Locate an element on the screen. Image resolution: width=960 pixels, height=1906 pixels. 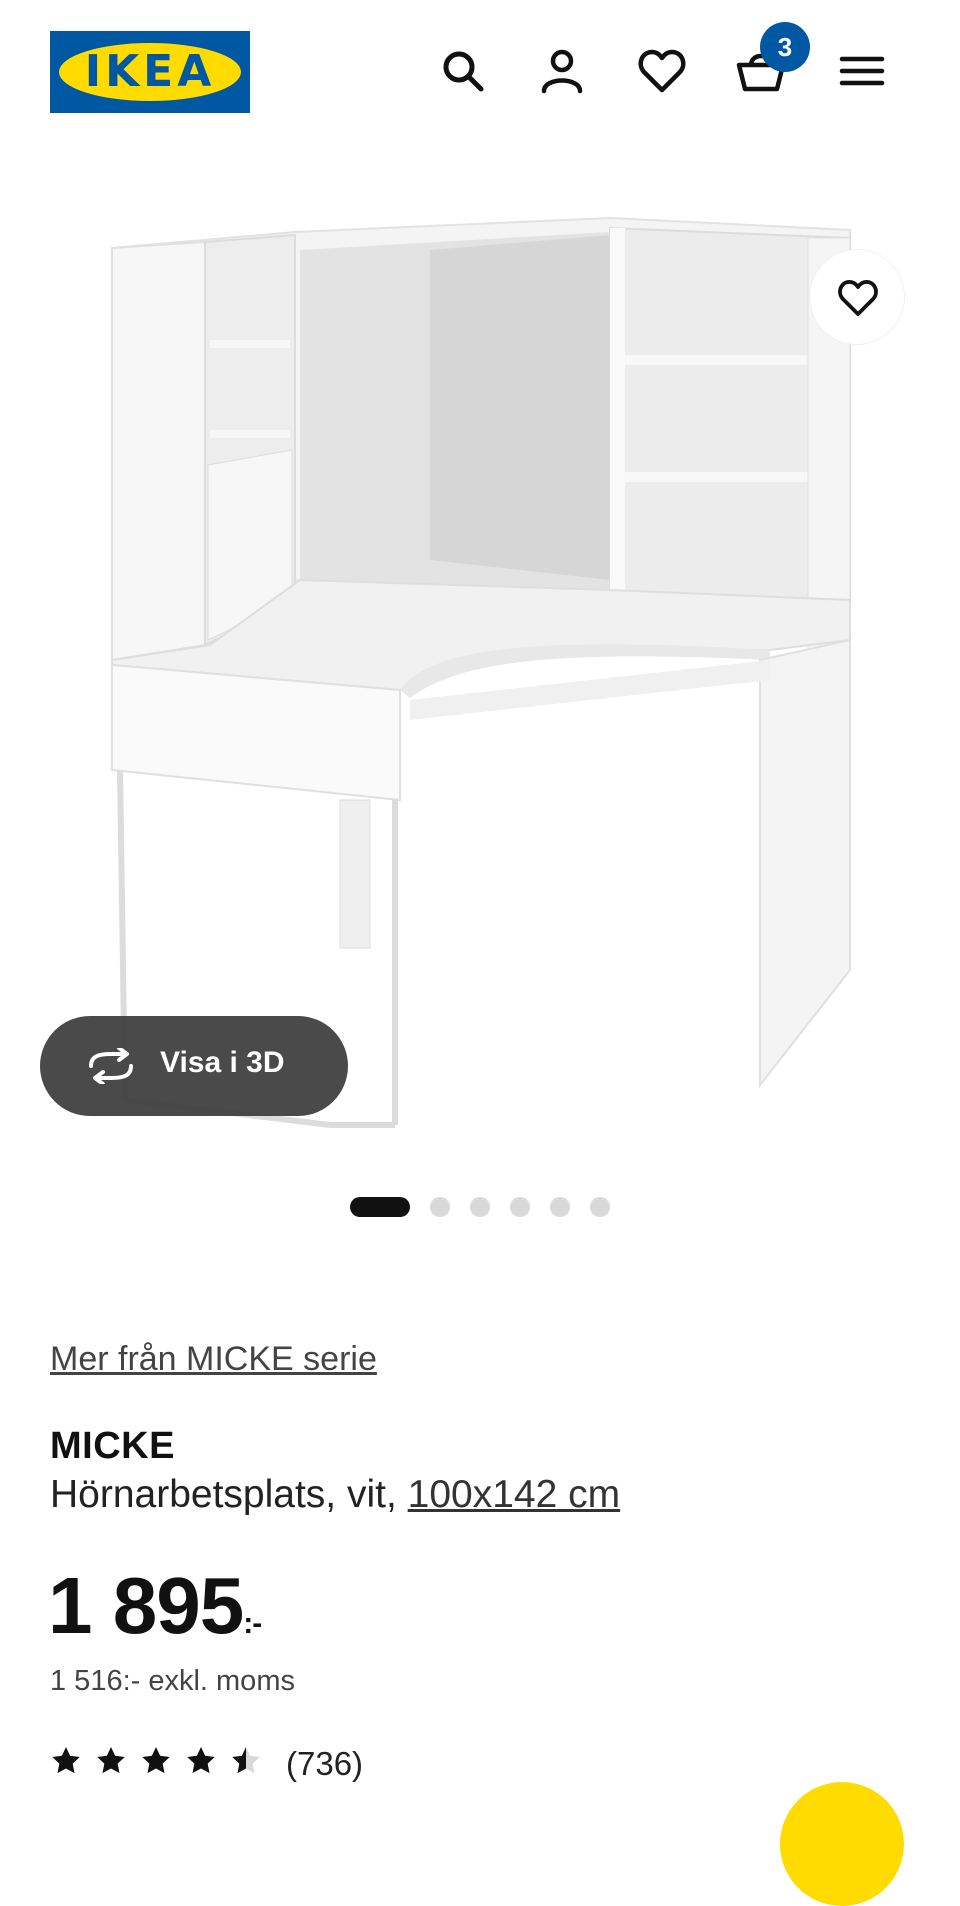
product-type-text: Hörnarbetsplats, vit, is located at coordinates (229, 1494).